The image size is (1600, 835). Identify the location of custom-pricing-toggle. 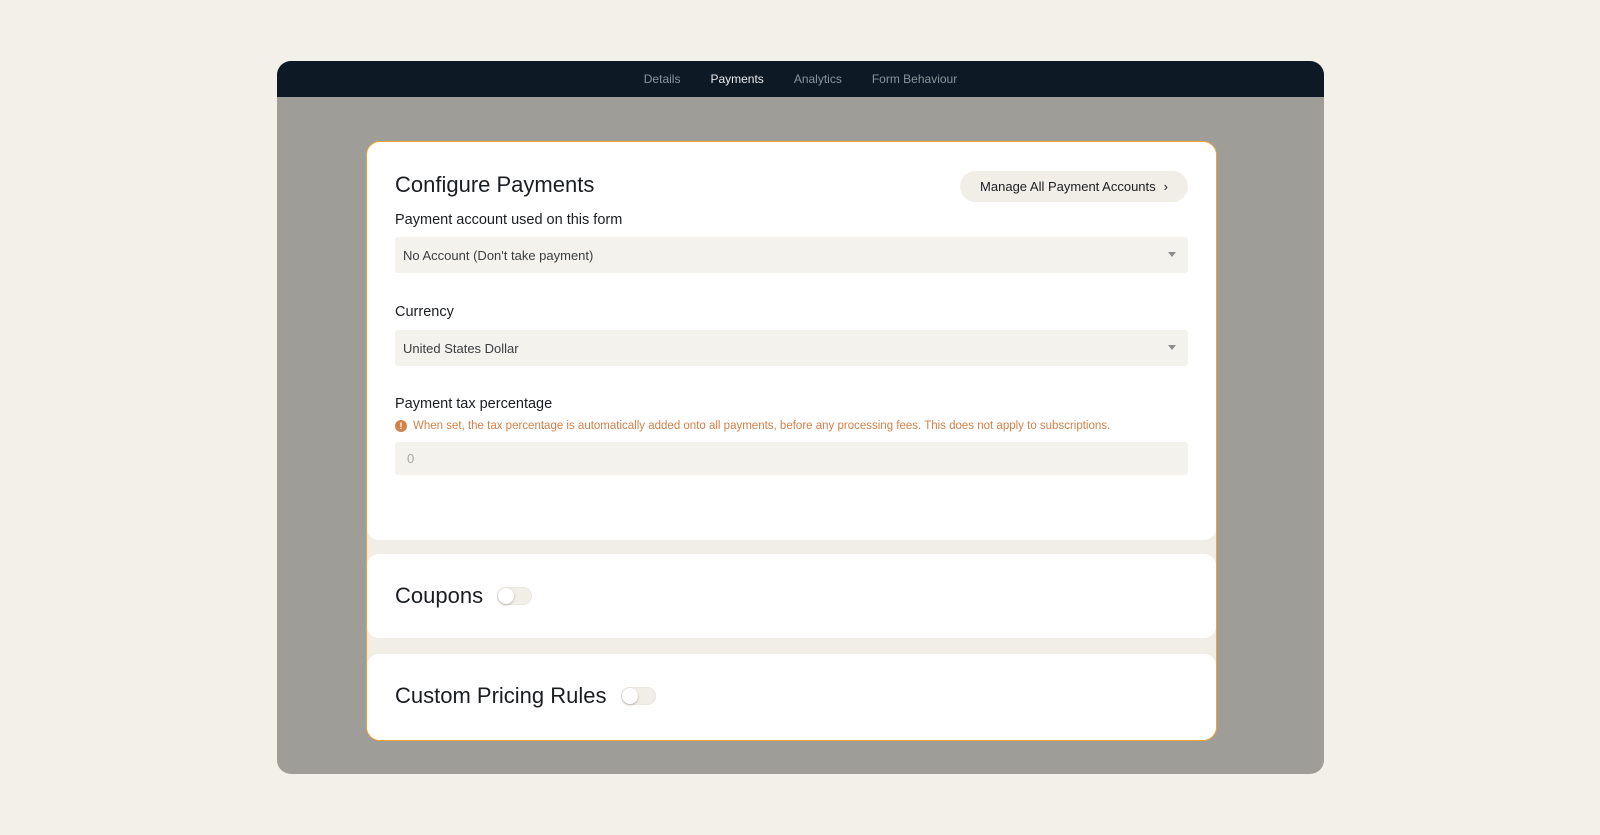
(638, 696).